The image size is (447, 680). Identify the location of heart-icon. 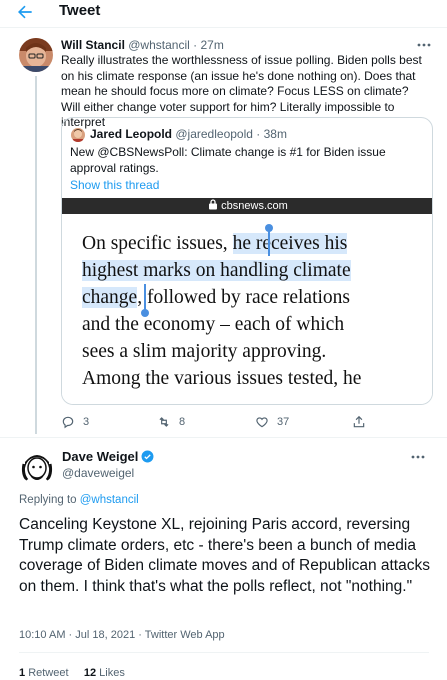
(262, 422).